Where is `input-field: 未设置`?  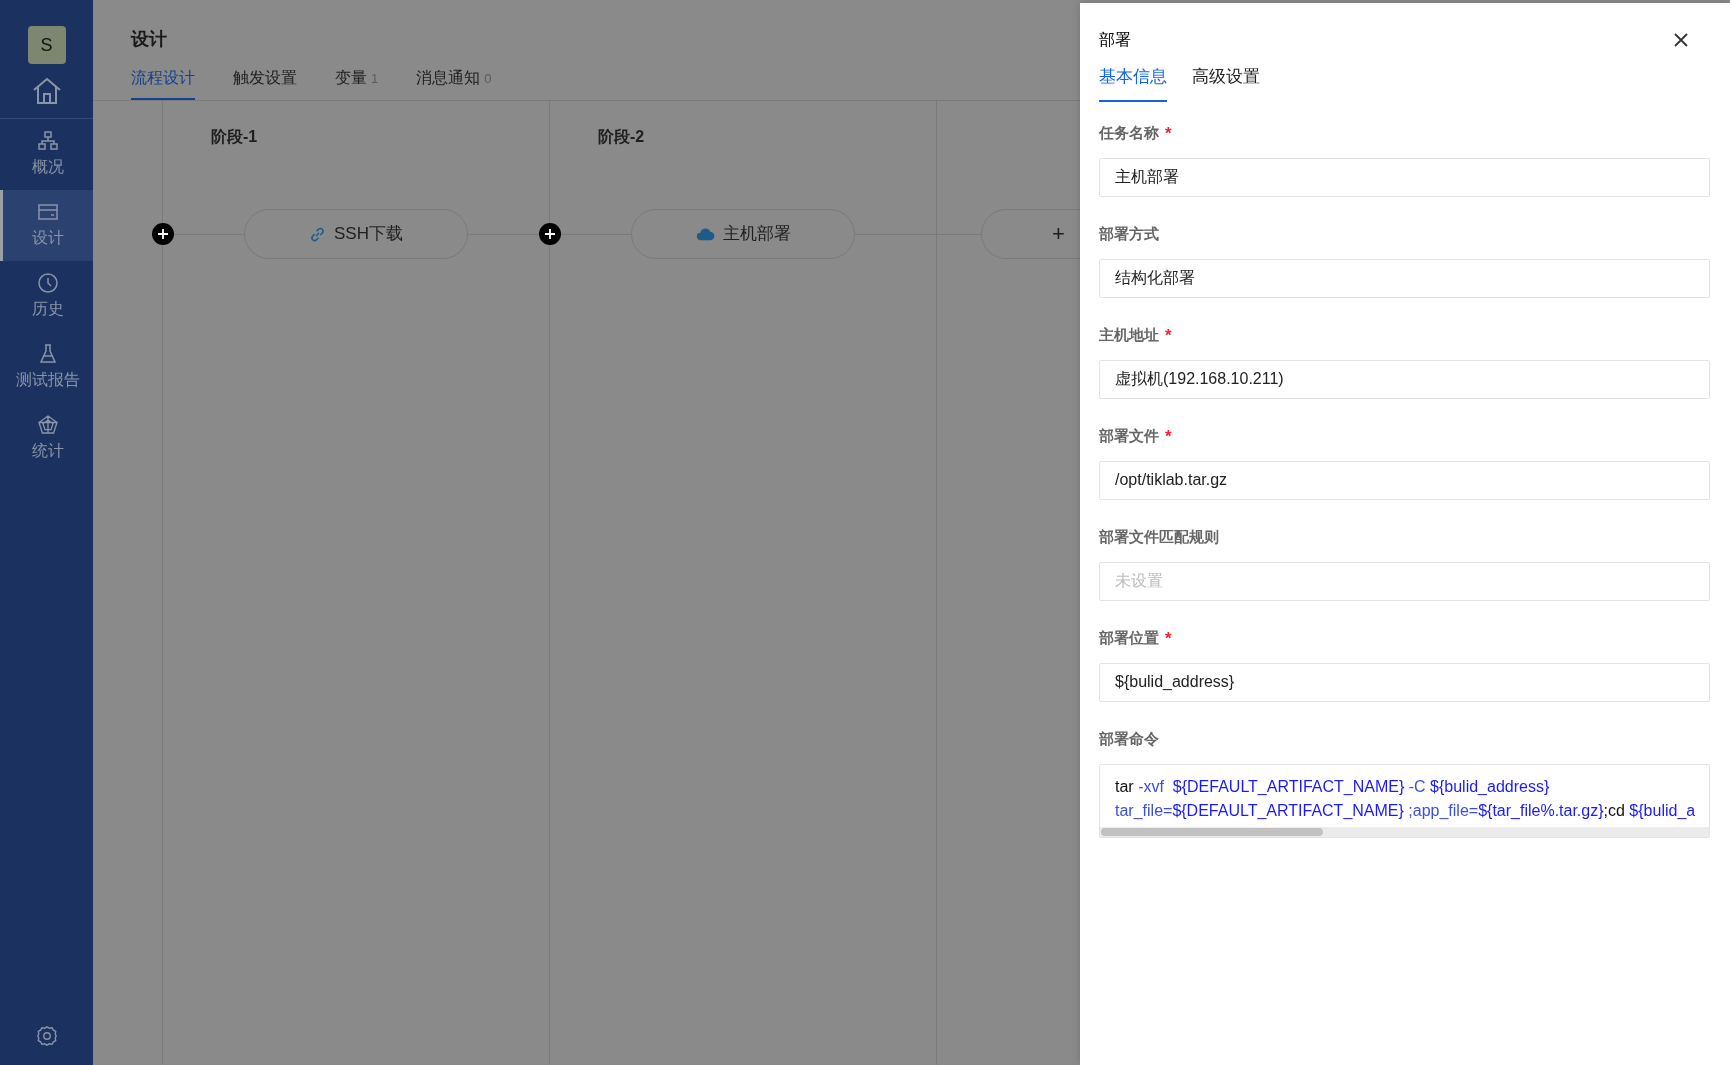 input-field: 未设置 is located at coordinates (1404, 581).